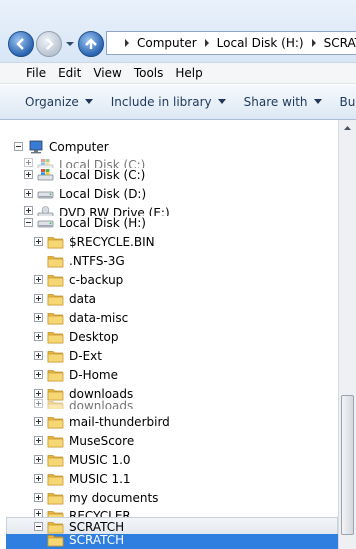 The height and width of the screenshot is (549, 356). What do you see at coordinates (94, 336) in the screenshot?
I see `tree-label: Desktop` at bounding box center [94, 336].